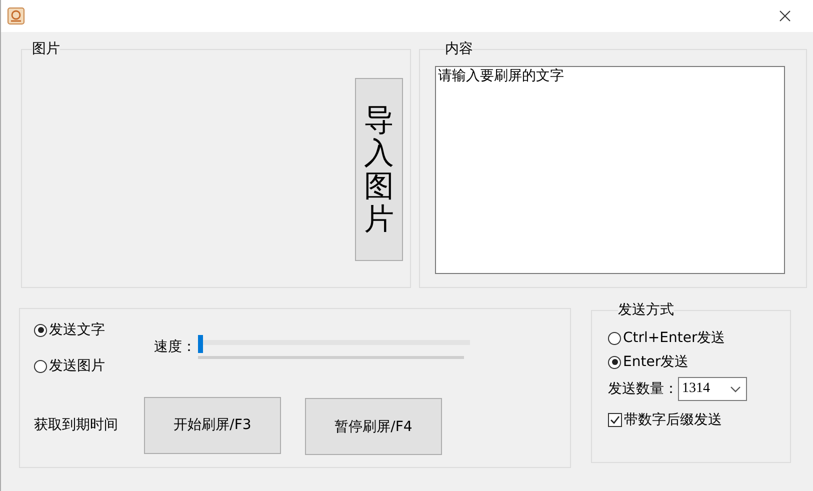 The height and width of the screenshot is (491, 813). Describe the element at coordinates (373, 426) in the screenshot. I see `pause-button: 暂停刷屏/F4` at that location.